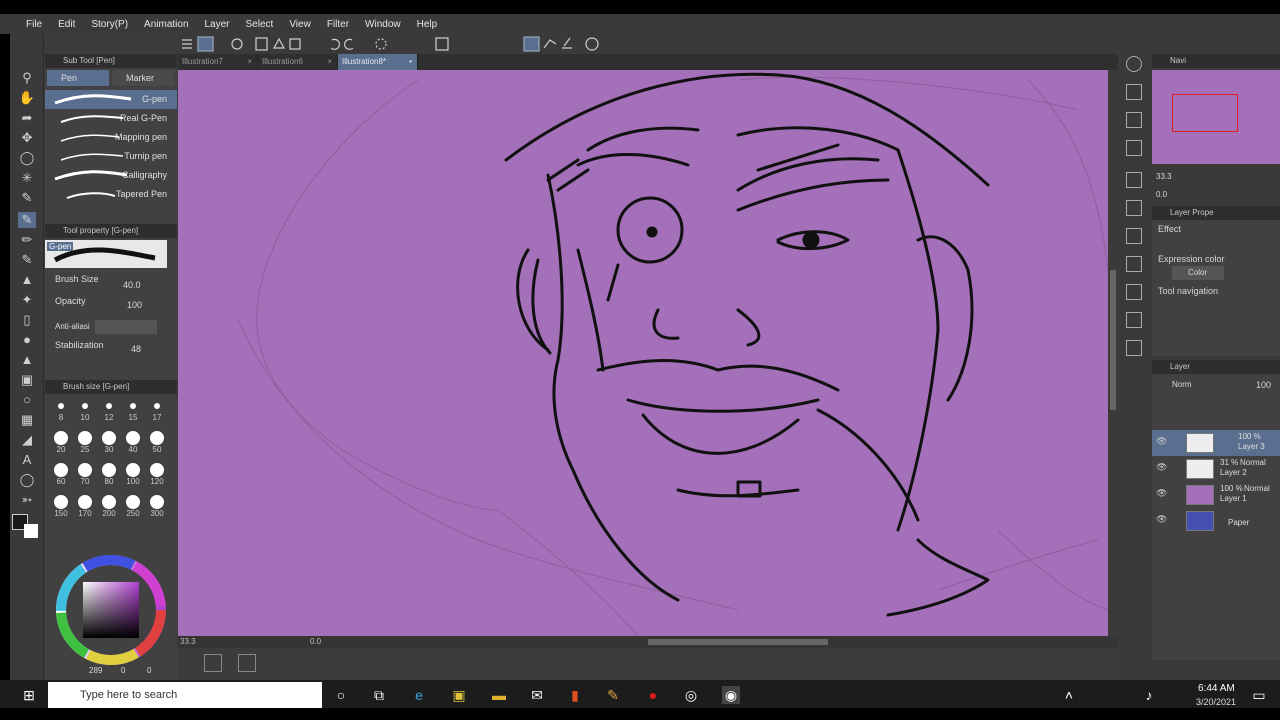 The height and width of the screenshot is (720, 1280). Describe the element at coordinates (109, 24) in the screenshot. I see `menu-story: Story(P)` at that location.